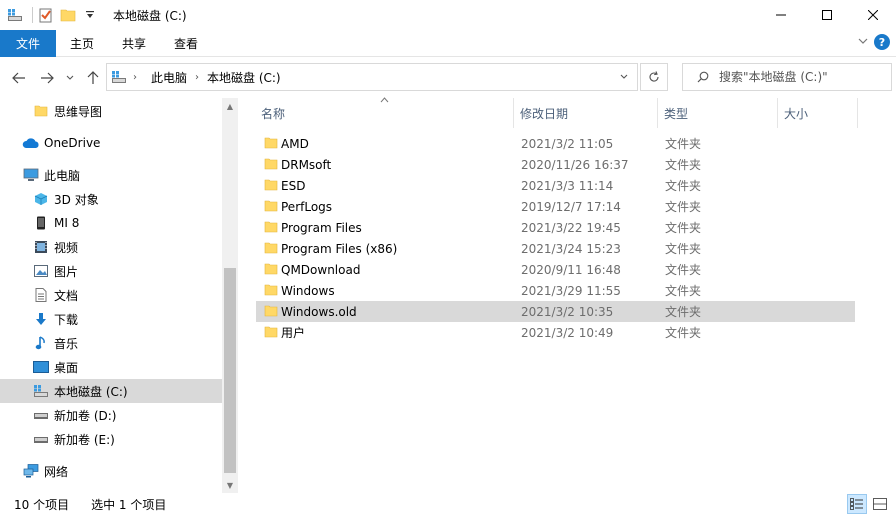 The height and width of the screenshot is (516, 896). What do you see at coordinates (230, 485) in the screenshot?
I see `scroll-down-icon: ▼` at bounding box center [230, 485].